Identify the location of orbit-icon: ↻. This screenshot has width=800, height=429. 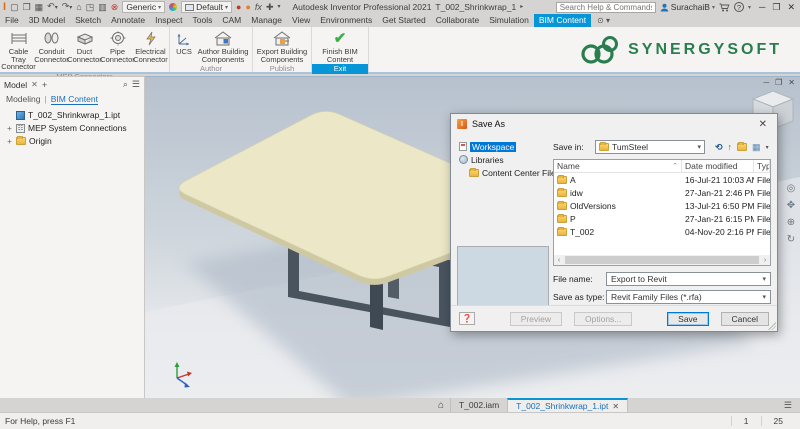
(791, 239).